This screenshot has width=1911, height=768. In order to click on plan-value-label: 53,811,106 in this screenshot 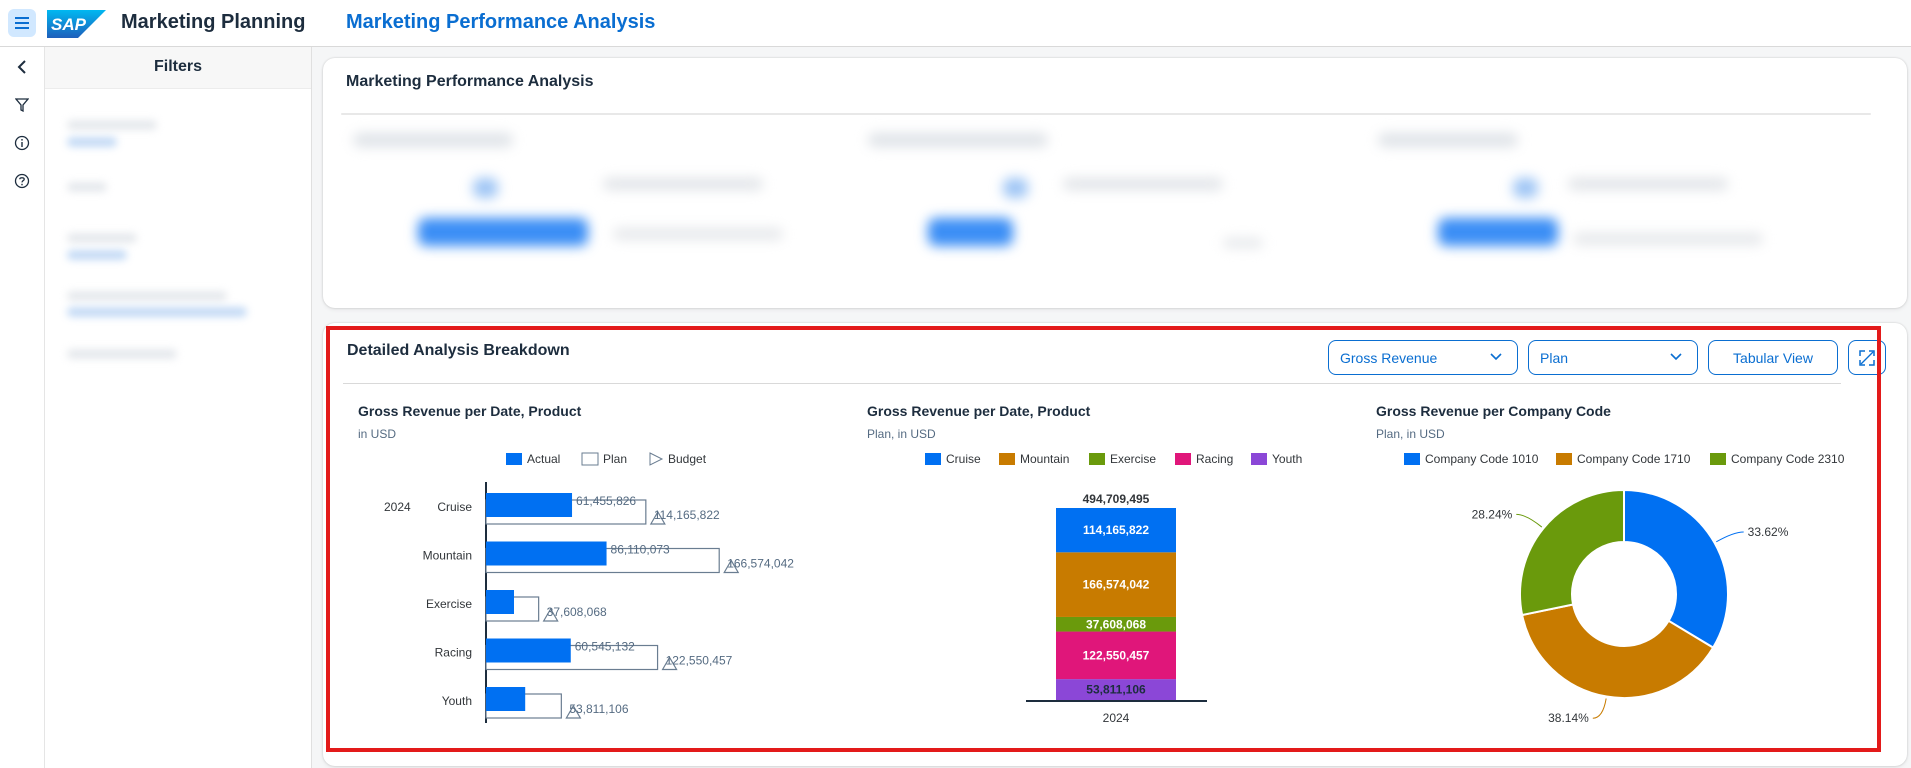, I will do `click(598, 709)`.